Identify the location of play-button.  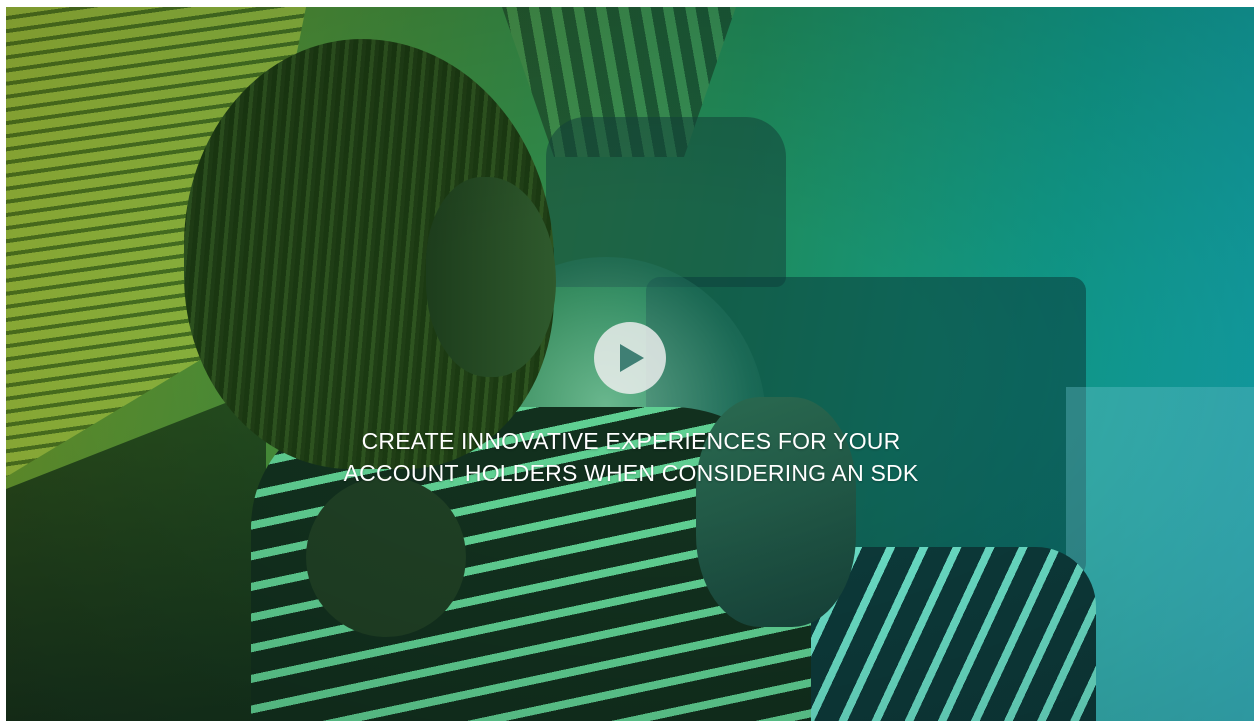
(630, 358).